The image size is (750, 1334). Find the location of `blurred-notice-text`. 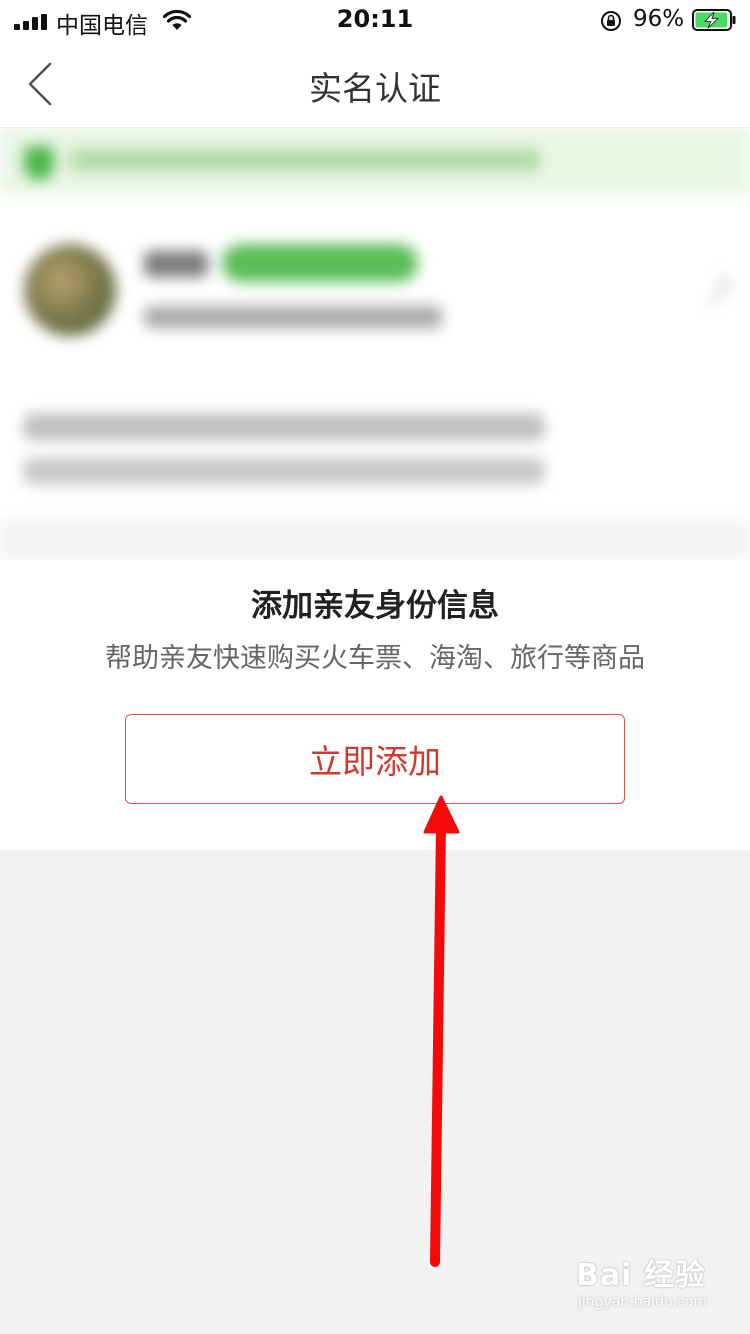

blurred-notice-text is located at coordinates (305, 160).